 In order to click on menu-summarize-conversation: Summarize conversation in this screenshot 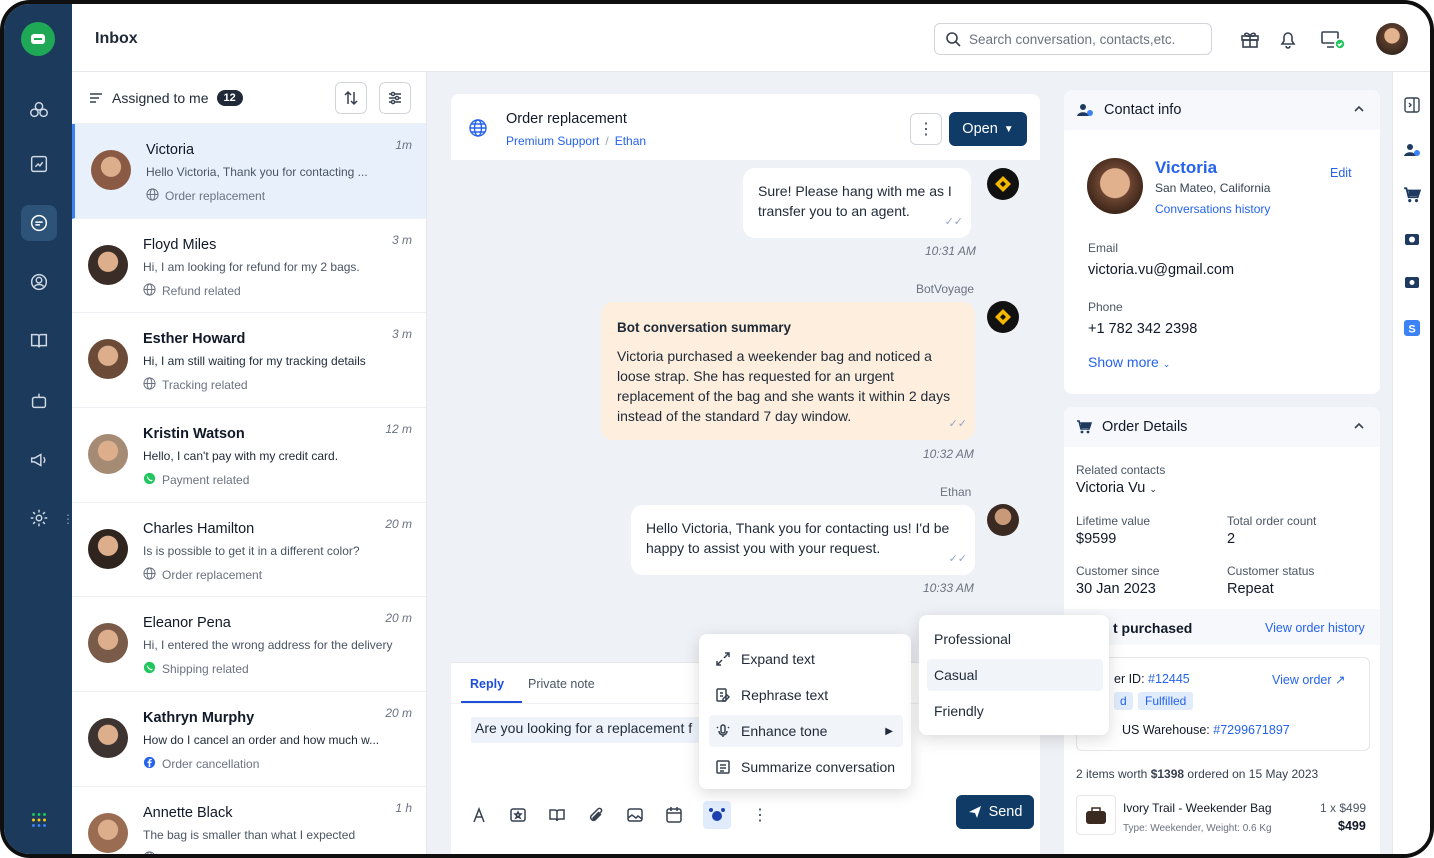, I will do `click(806, 767)`.